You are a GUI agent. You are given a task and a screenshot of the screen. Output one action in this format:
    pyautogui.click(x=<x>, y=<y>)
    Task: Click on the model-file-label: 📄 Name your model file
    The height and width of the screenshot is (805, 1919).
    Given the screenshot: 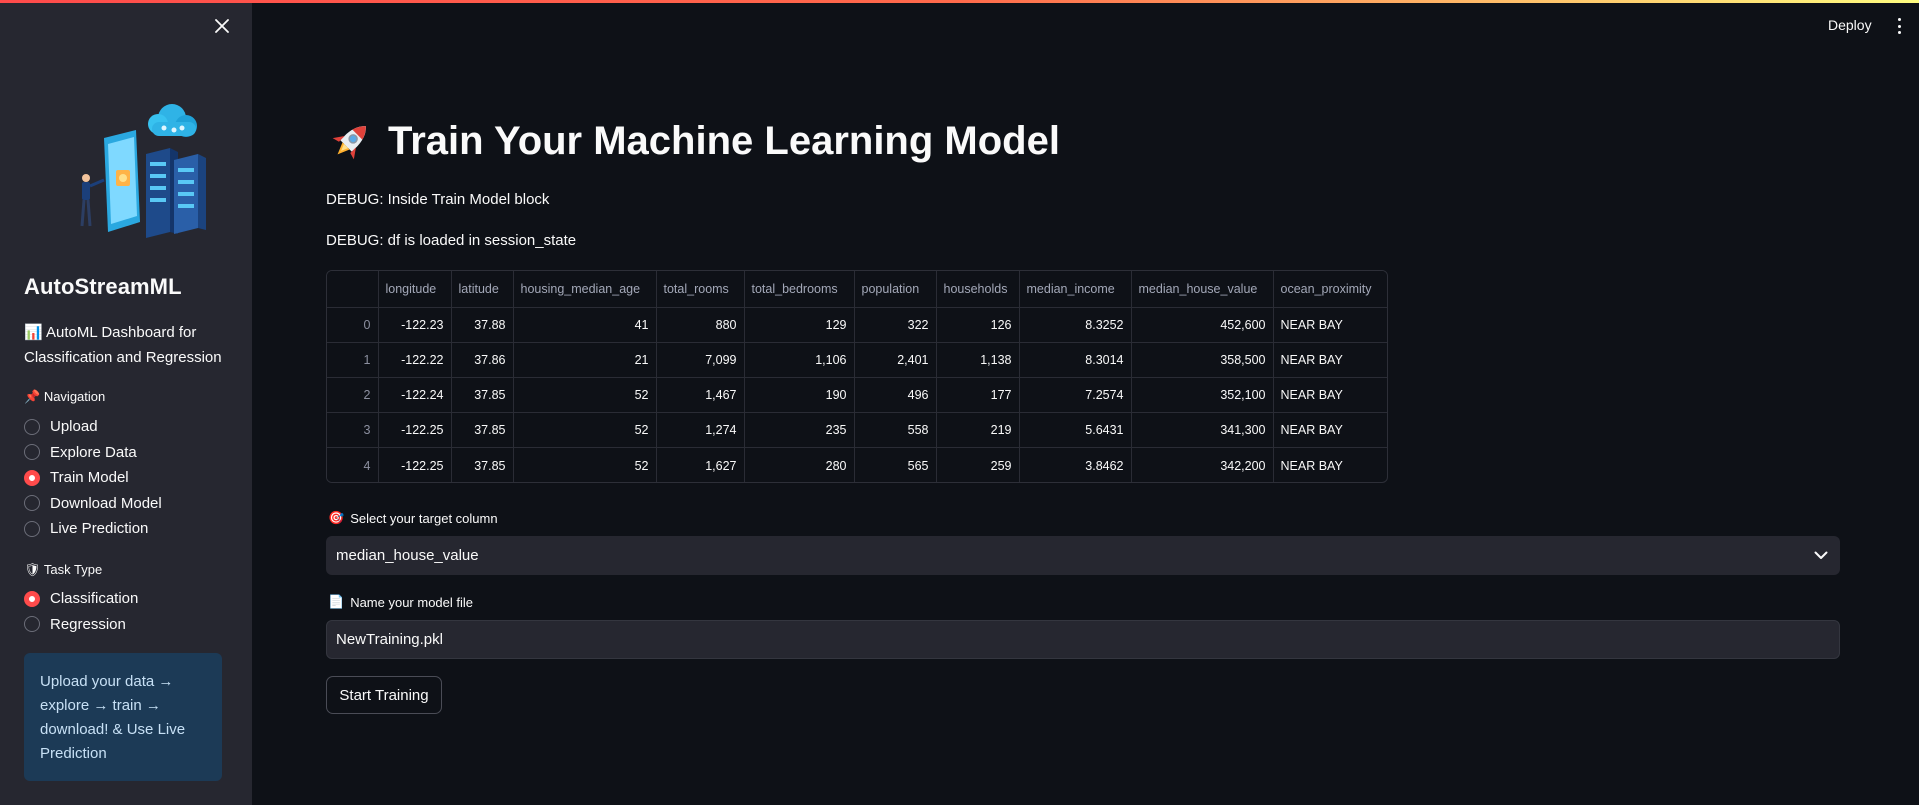 What is the action you would take?
    pyautogui.click(x=400, y=602)
    